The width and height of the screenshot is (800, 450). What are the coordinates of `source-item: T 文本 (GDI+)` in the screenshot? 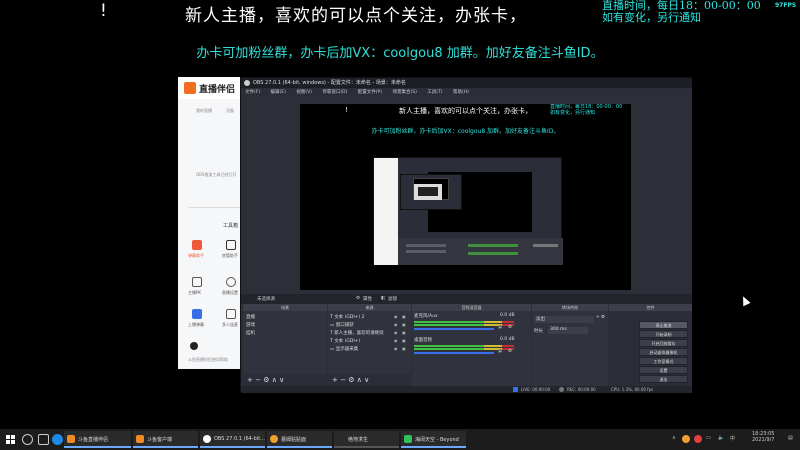 It's located at (345, 341).